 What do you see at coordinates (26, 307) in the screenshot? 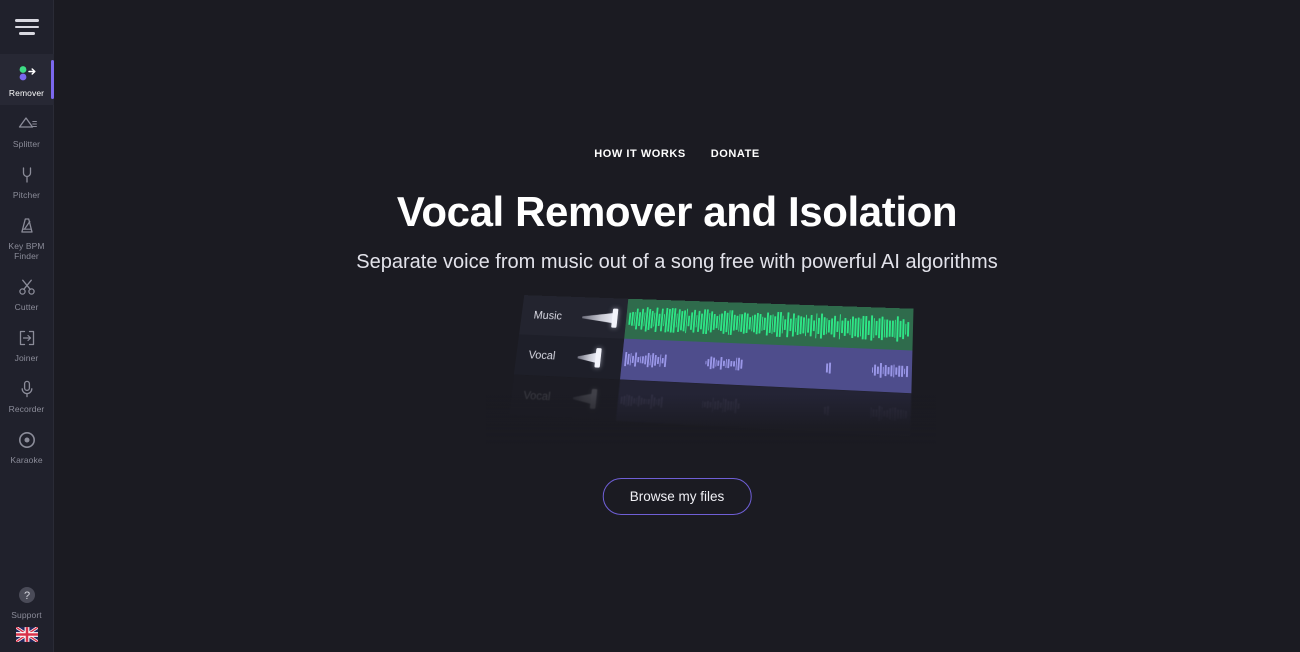
I see `sidebar-item-label: Cutter` at bounding box center [26, 307].